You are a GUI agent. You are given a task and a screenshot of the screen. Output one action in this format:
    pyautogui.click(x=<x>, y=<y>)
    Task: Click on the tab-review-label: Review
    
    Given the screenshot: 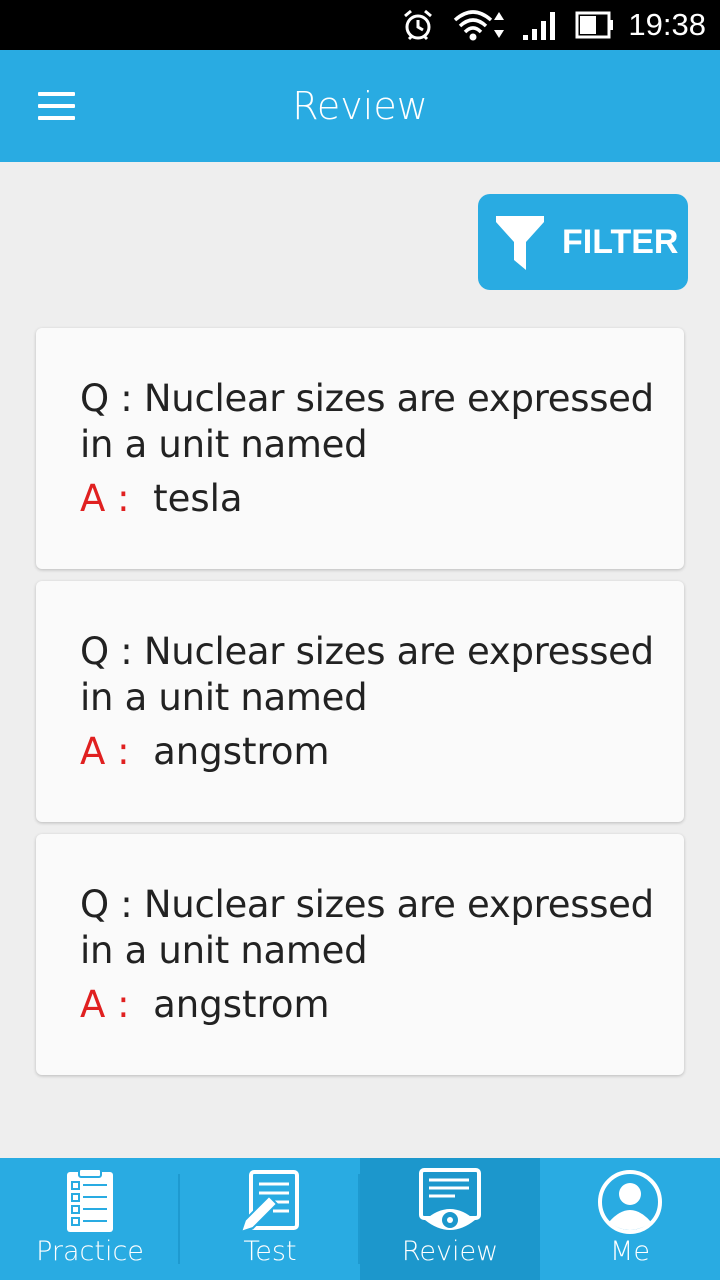 What is the action you would take?
    pyautogui.click(x=450, y=1251)
    